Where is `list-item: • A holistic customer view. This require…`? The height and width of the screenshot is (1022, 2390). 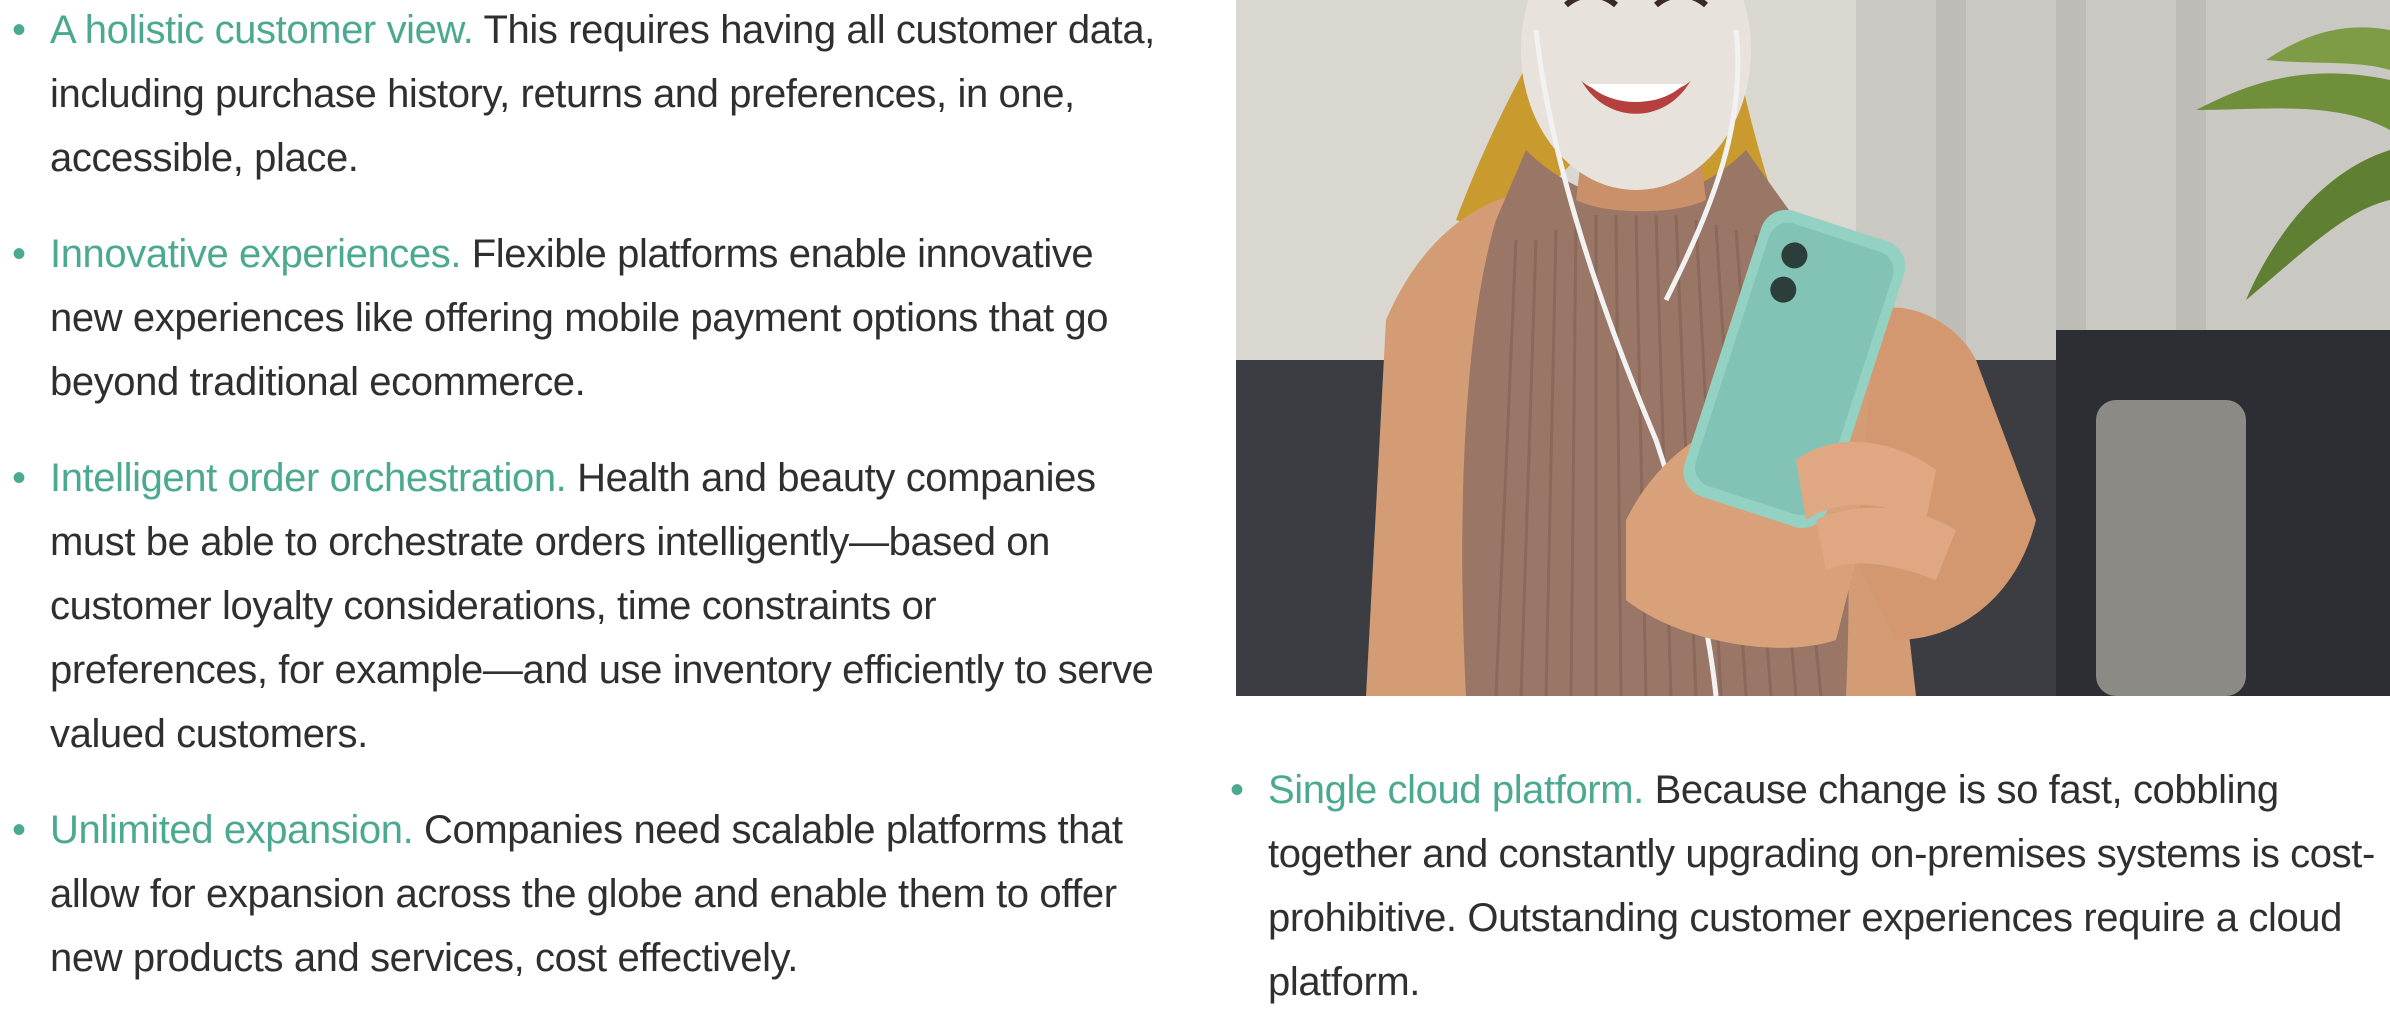 list-item: • A holistic customer view. This require… is located at coordinates (580, 95).